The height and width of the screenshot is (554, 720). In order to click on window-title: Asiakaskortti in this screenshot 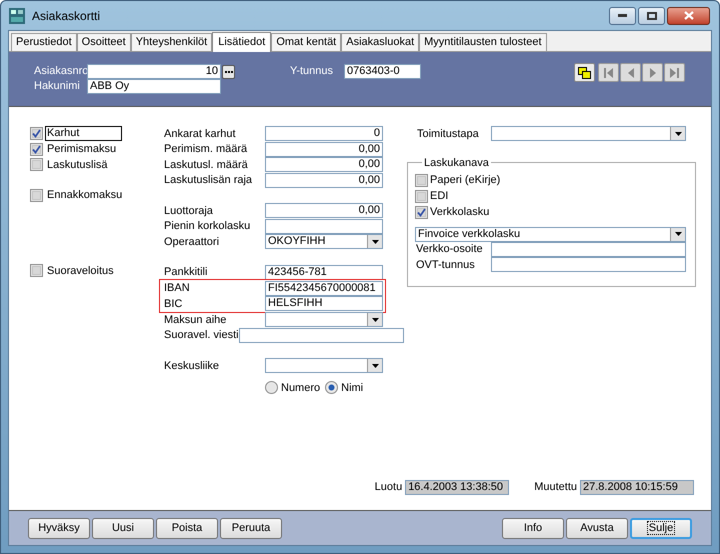, I will do `click(67, 16)`.